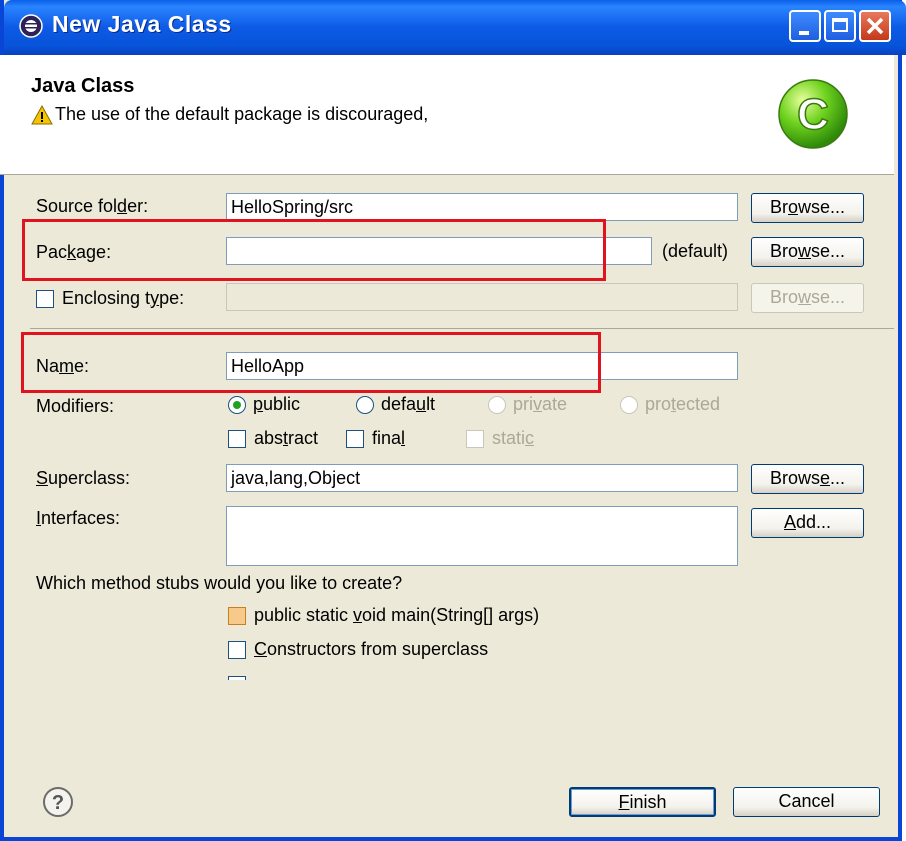 This screenshot has height=841, width=906. I want to click on svg-text: C, so click(813, 114).